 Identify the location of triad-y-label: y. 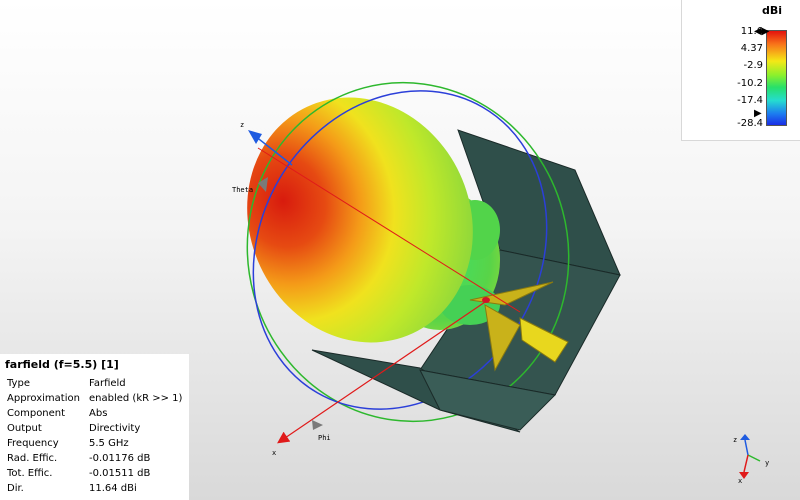
(767, 463).